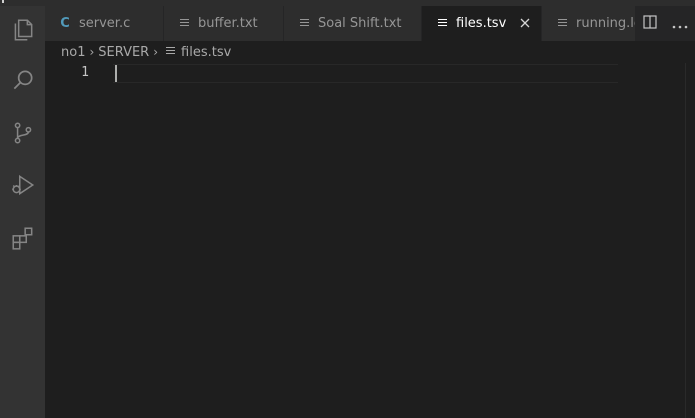 The width and height of the screenshot is (695, 418). I want to click on run-debug-icon, so click(22, 185).